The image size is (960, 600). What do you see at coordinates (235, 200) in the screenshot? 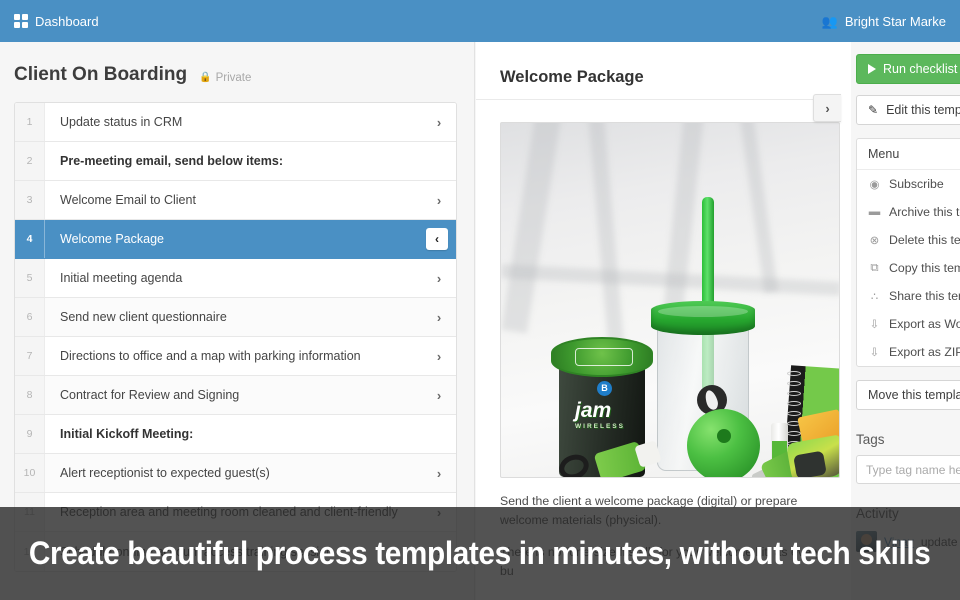
I see `task-row: 3 Welcome Email to Client ›` at bounding box center [235, 200].